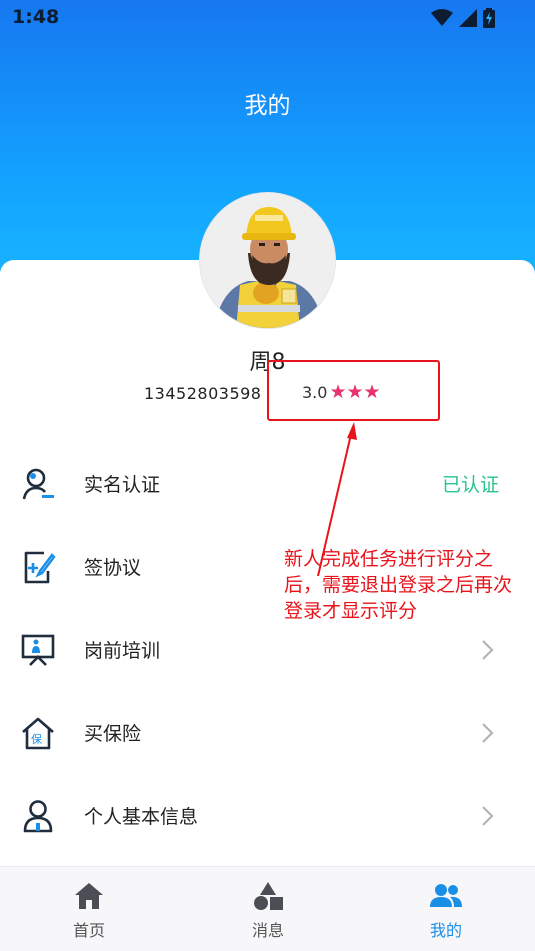  Describe the element at coordinates (398, 585) in the screenshot. I see `annotation-text: 新人完成任务进行评分之后，需要退出登录之后再次登录才显示评分` at that location.